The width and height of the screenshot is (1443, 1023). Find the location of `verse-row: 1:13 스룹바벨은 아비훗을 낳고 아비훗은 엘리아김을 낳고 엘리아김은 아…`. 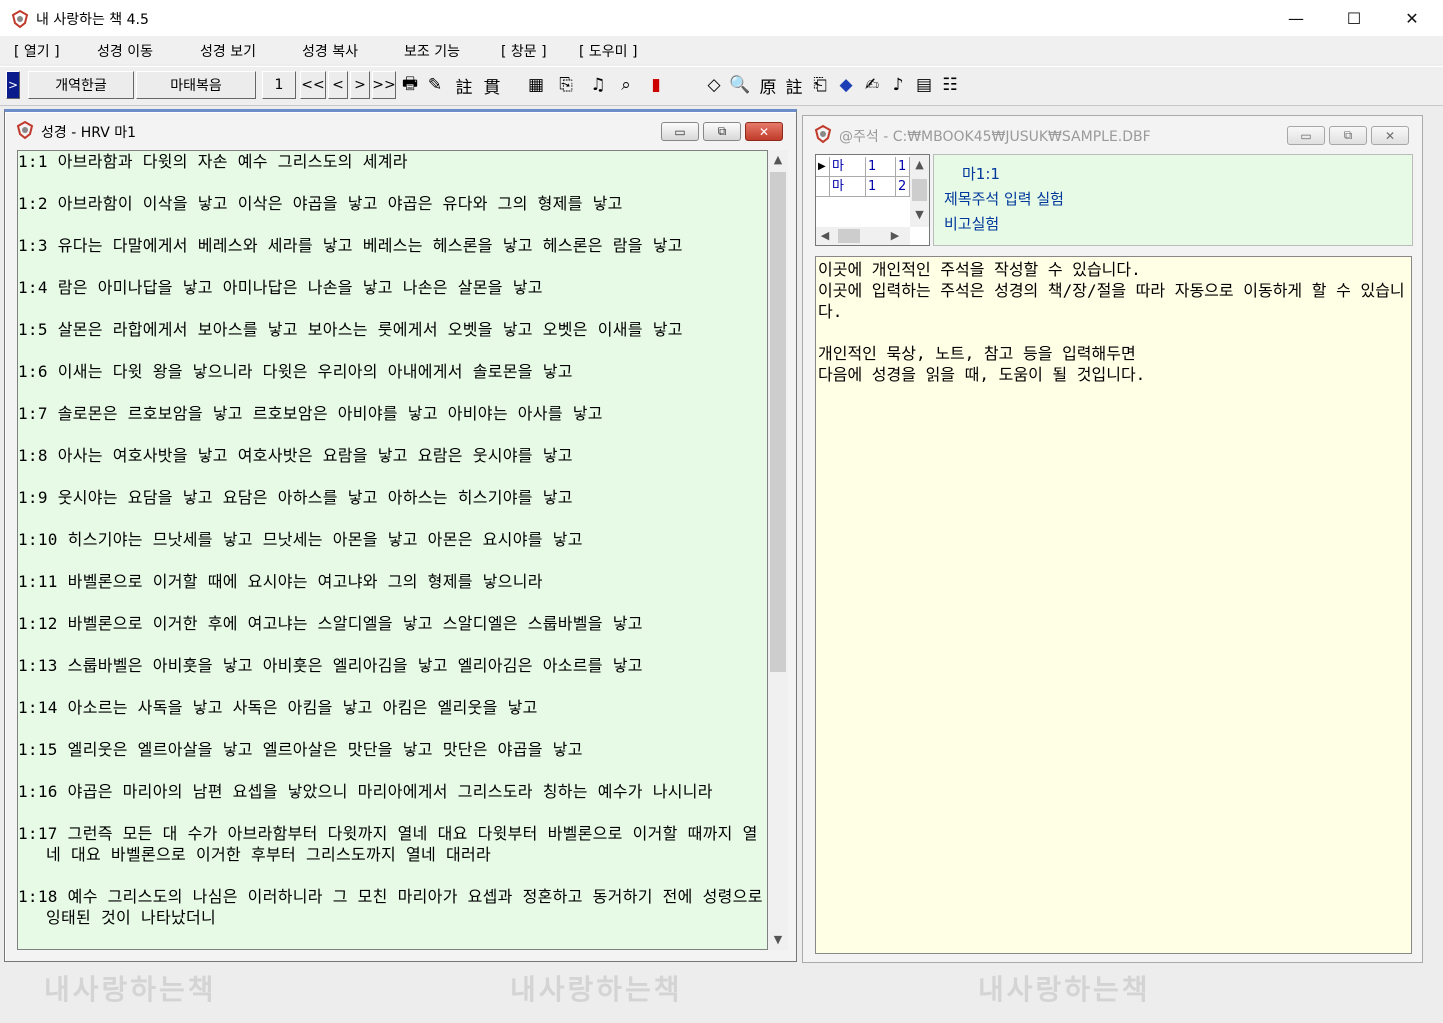

verse-row: 1:13 스룹바벨은 아비훗을 낳고 아비훗은 엘리아김을 낳고 엘리아김은 아… is located at coordinates (392, 665).